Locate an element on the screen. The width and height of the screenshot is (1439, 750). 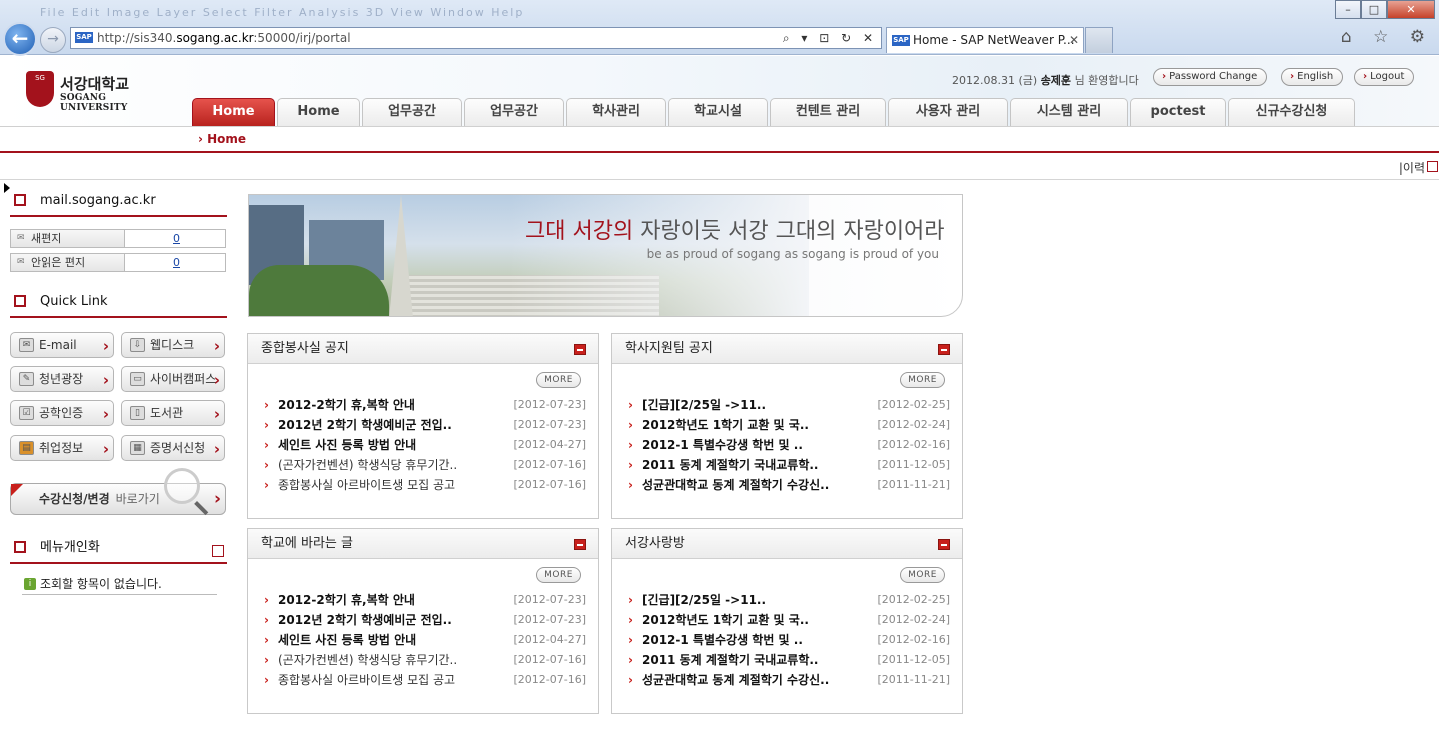
password-change-button: › Password Change is located at coordinates (1210, 77).